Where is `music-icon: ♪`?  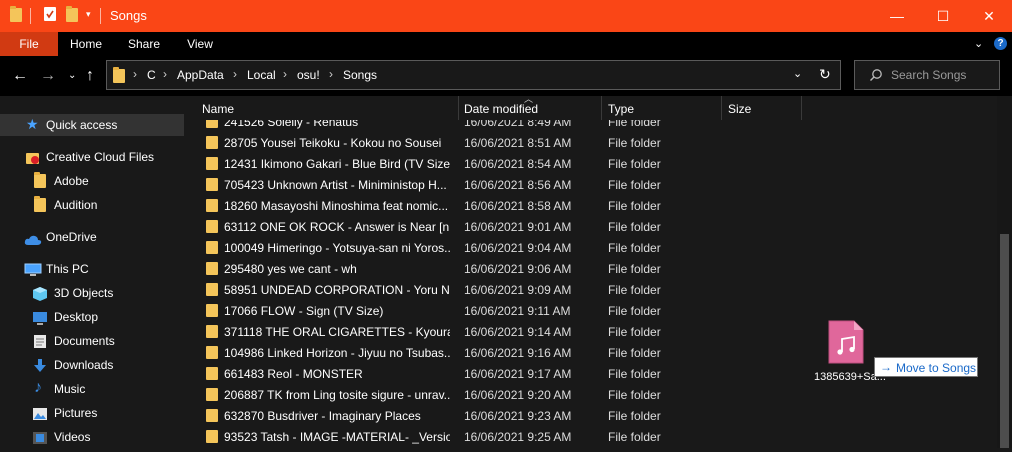 music-icon: ♪ is located at coordinates (38, 387).